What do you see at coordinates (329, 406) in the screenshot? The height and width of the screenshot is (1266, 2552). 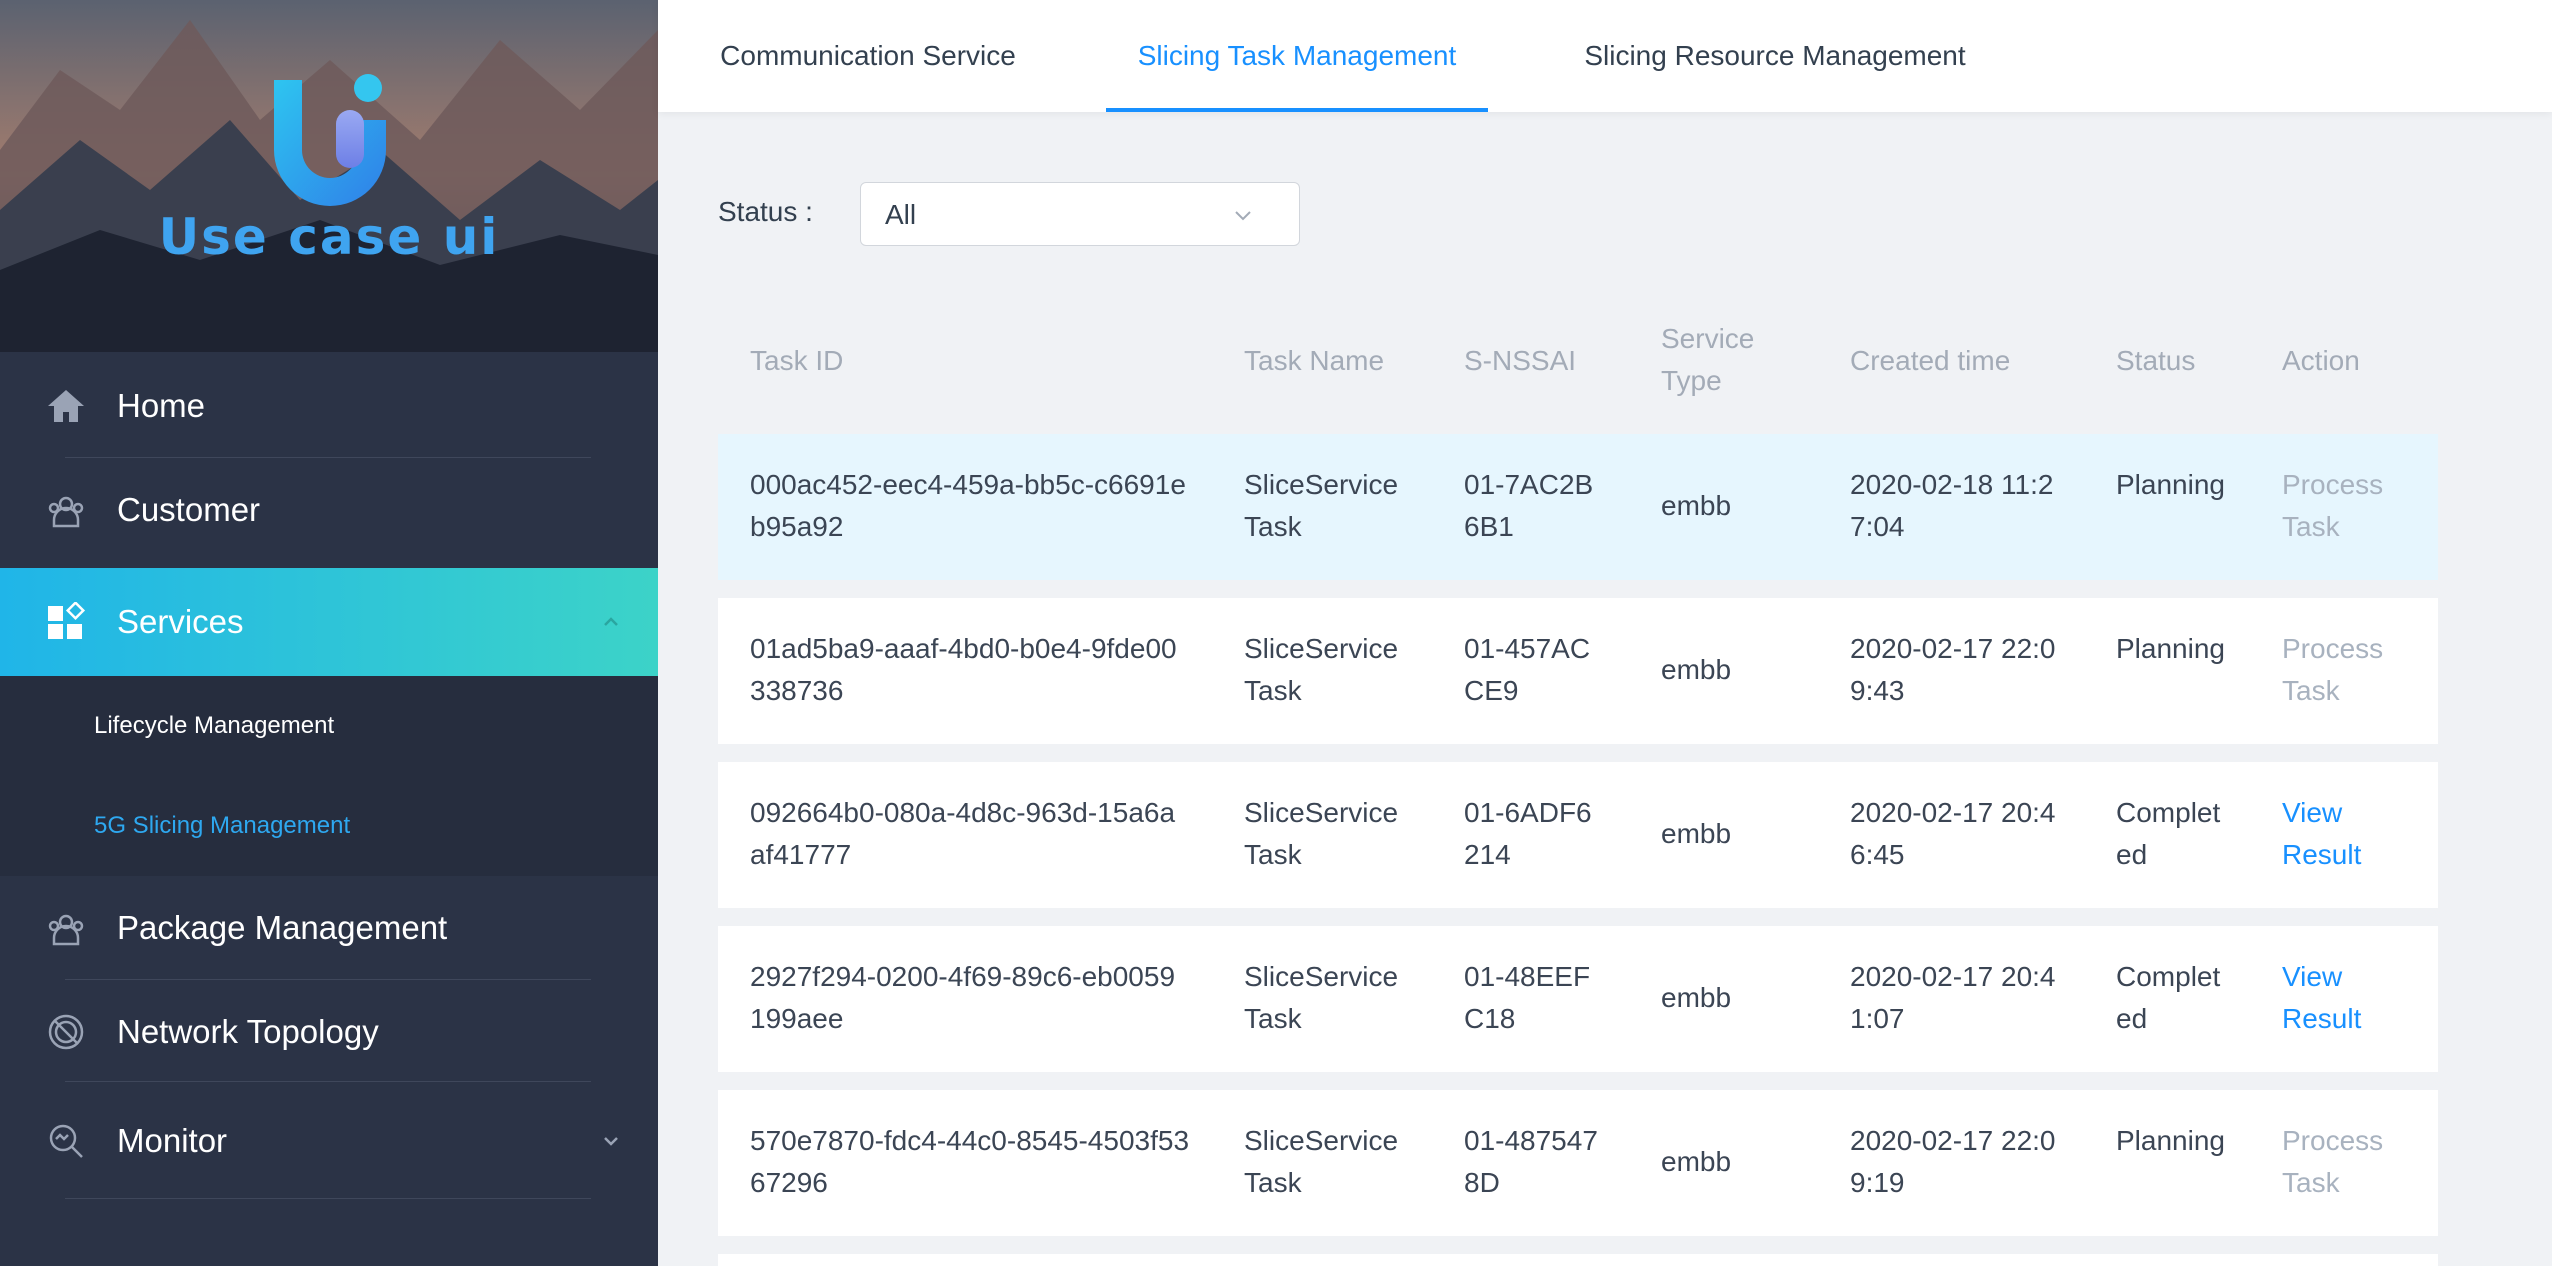 I see `sidebar-item-home: Home` at bounding box center [329, 406].